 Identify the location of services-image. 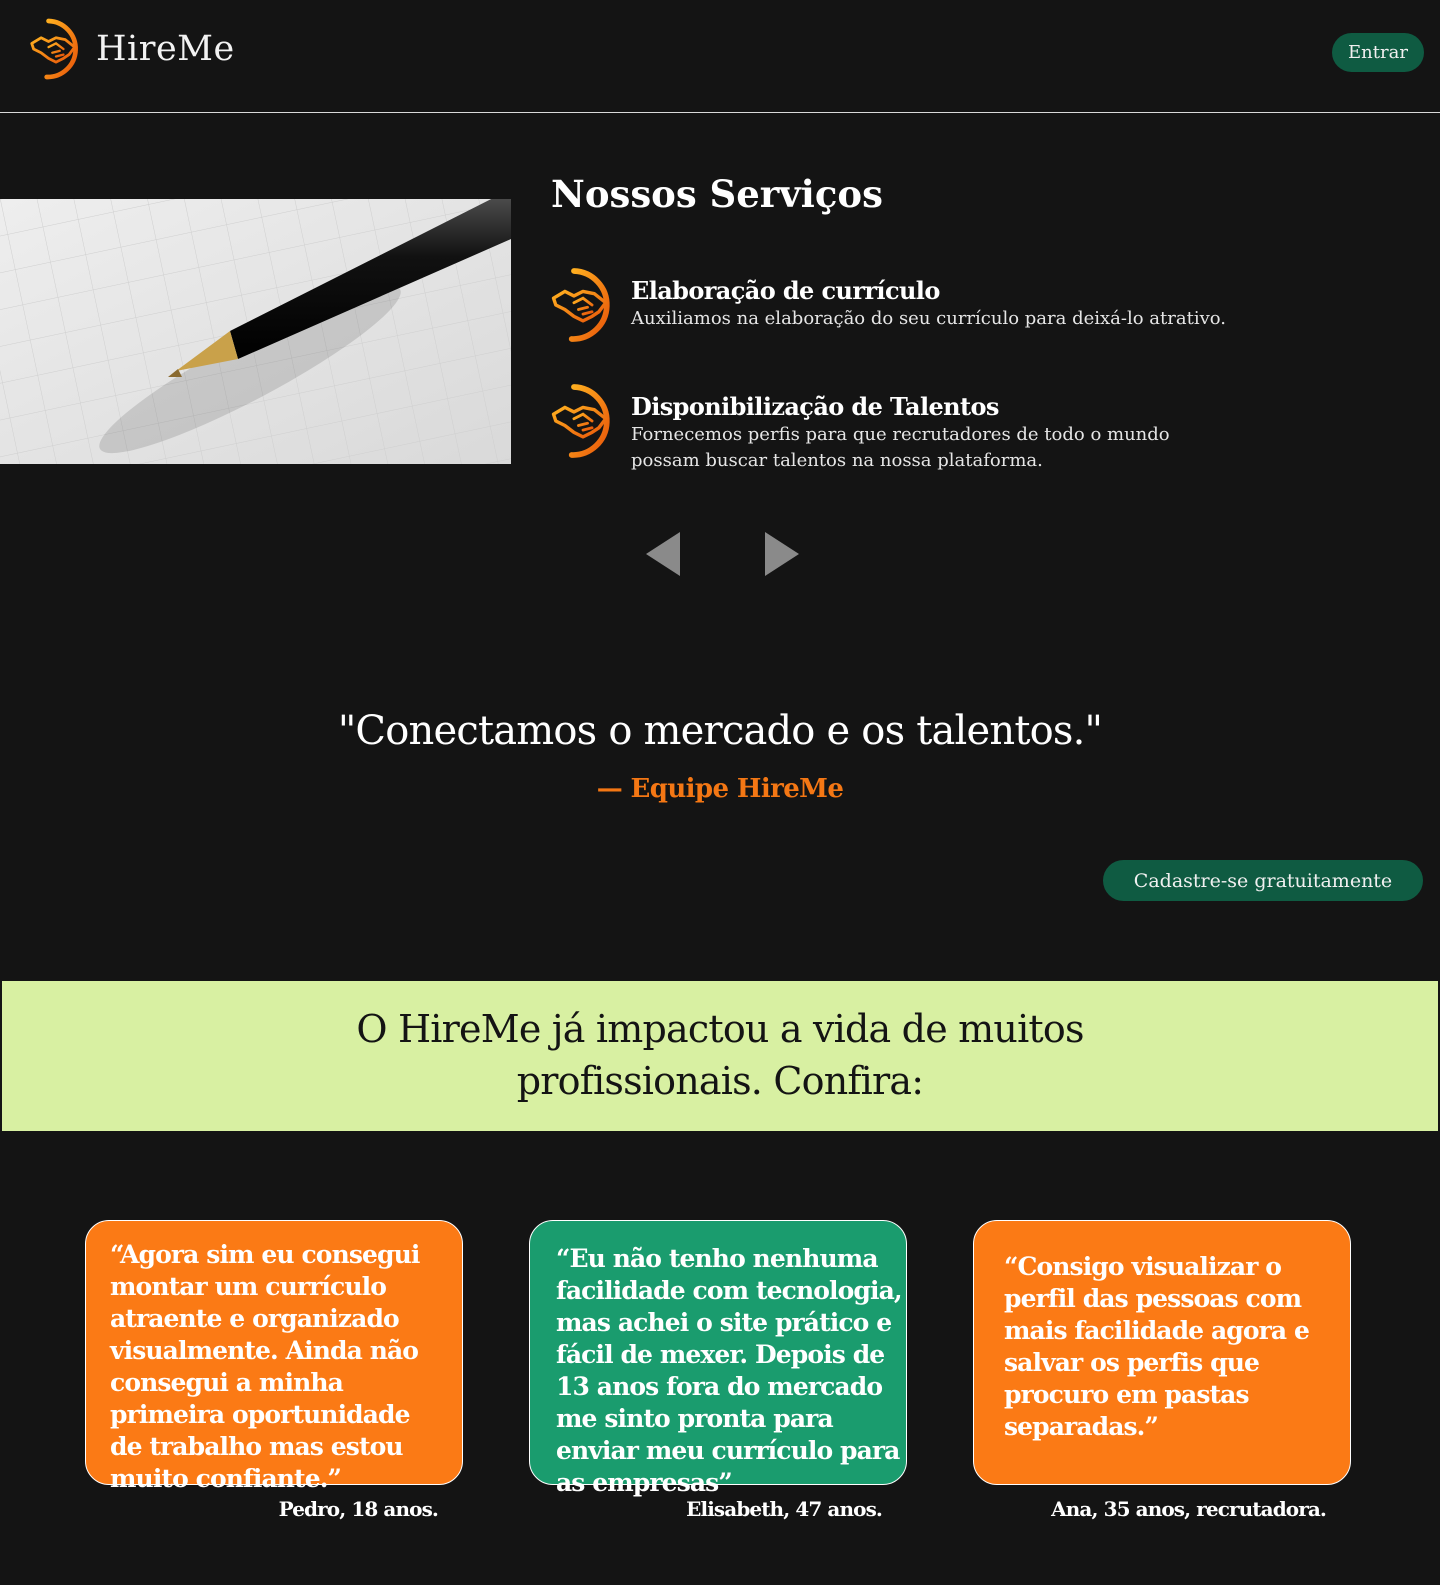
(255, 331).